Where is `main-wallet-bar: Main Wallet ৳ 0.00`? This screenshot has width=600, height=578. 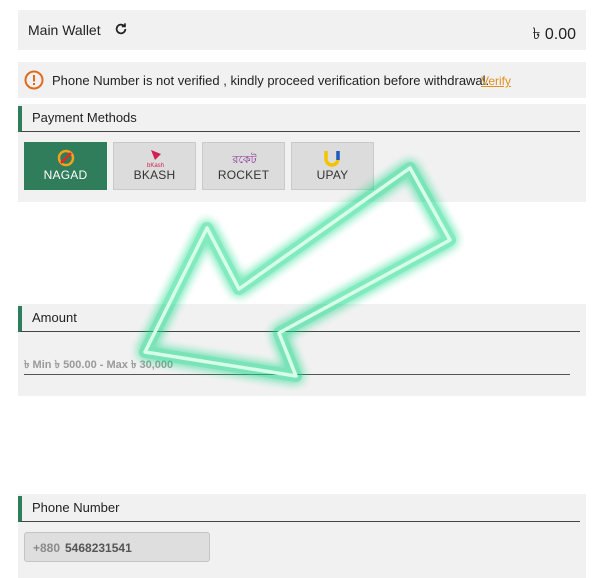 main-wallet-bar: Main Wallet ৳ 0.00 is located at coordinates (302, 30).